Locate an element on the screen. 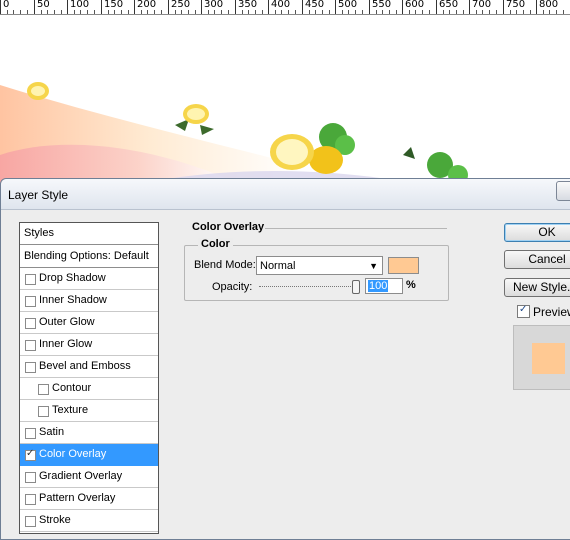  style-item-label: Satin is located at coordinates (52, 432).